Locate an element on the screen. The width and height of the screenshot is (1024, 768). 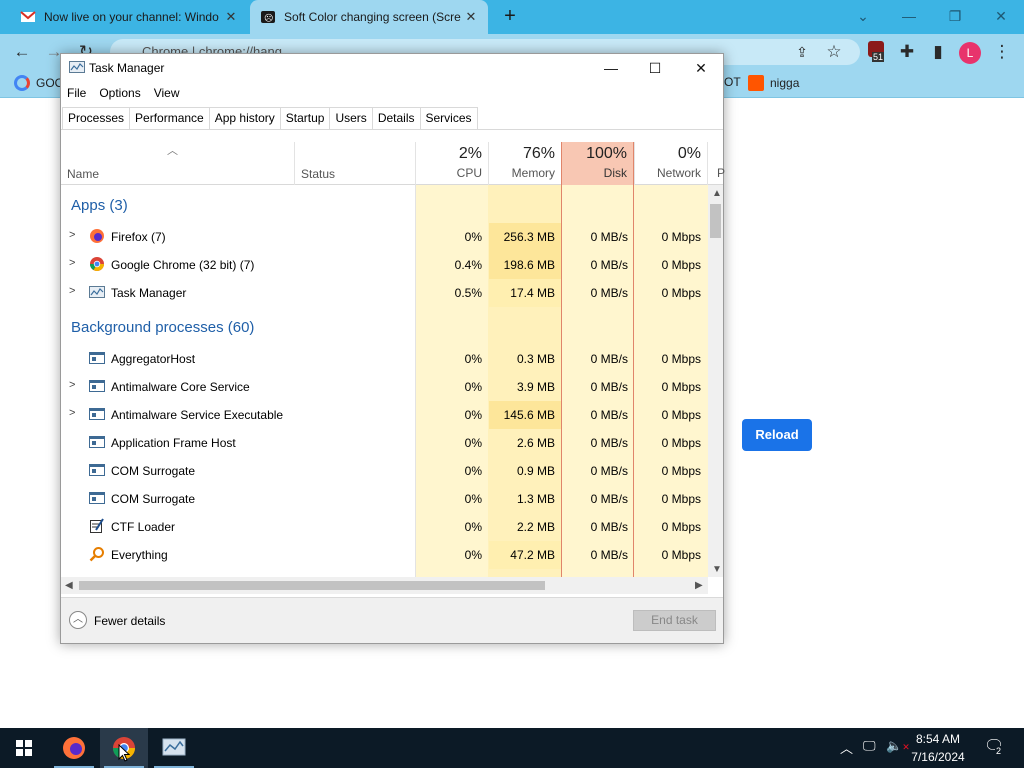
show-hidden-icons-icon: ︿ is located at coordinates (846, 747).